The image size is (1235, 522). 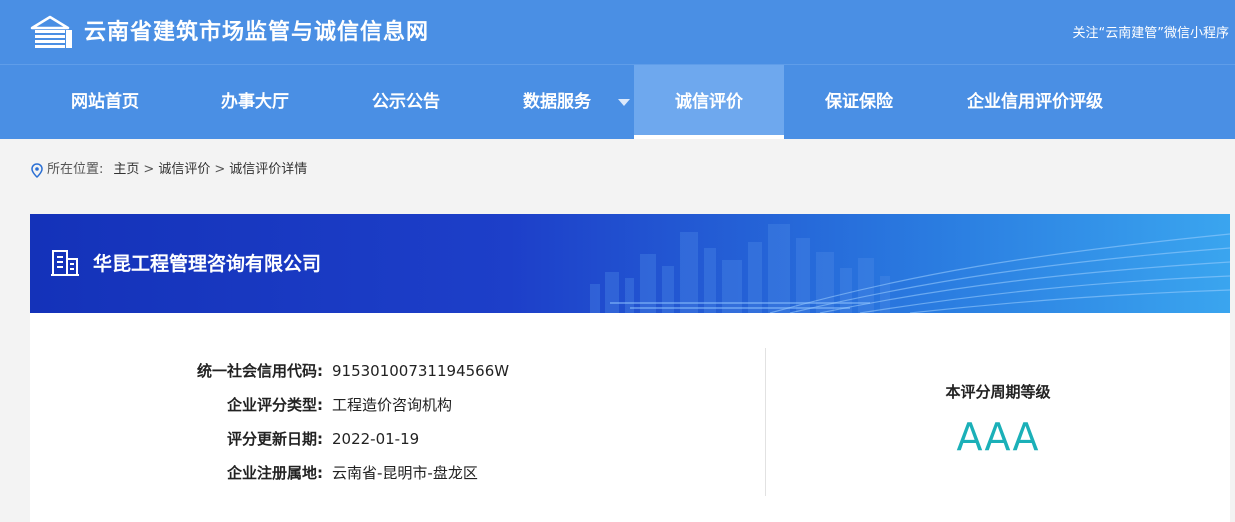 I want to click on breadcrumb-credit-link: 诚信评价, so click(x=184, y=170).